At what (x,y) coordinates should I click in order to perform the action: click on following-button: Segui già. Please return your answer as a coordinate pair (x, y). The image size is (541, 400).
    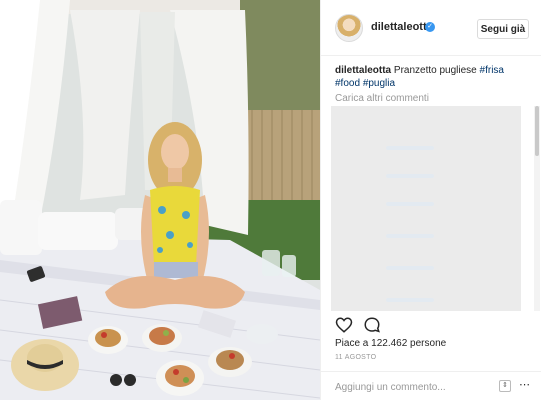
    Looking at the image, I should click on (503, 29).